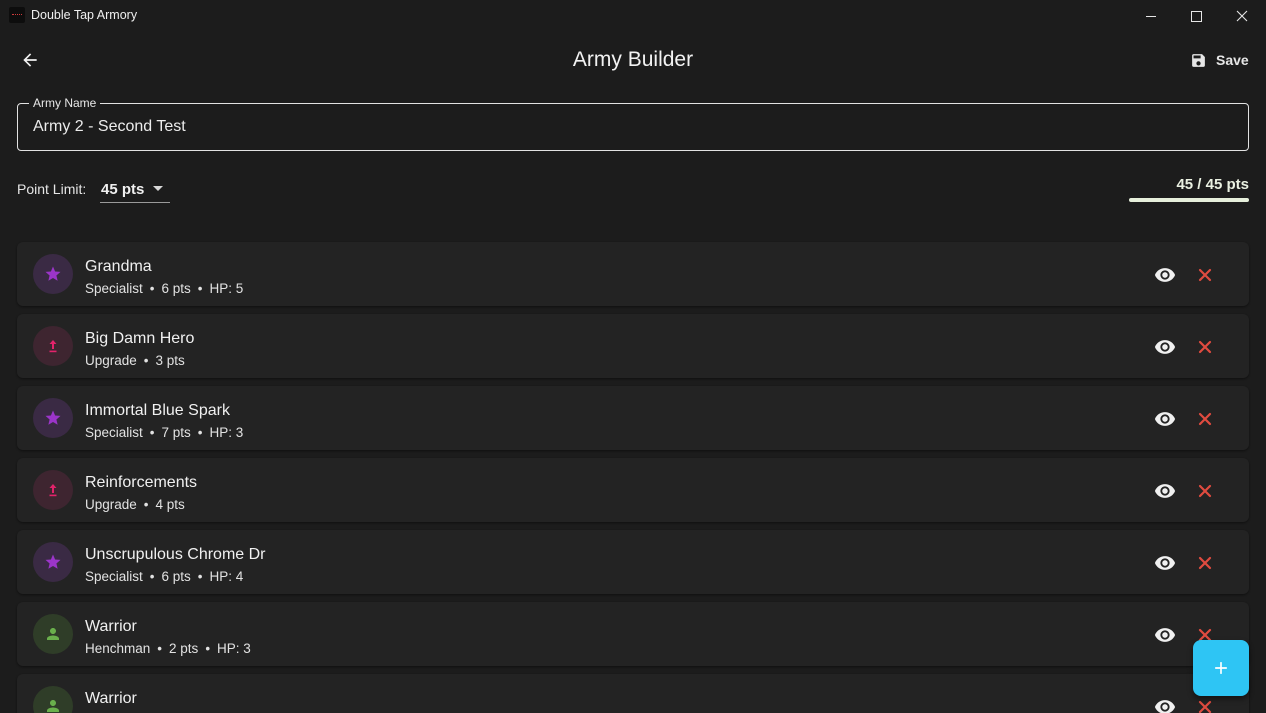 Image resolution: width=1266 pixels, height=713 pixels. I want to click on unit-name: Unscrupulous Chrome Dr, so click(175, 554).